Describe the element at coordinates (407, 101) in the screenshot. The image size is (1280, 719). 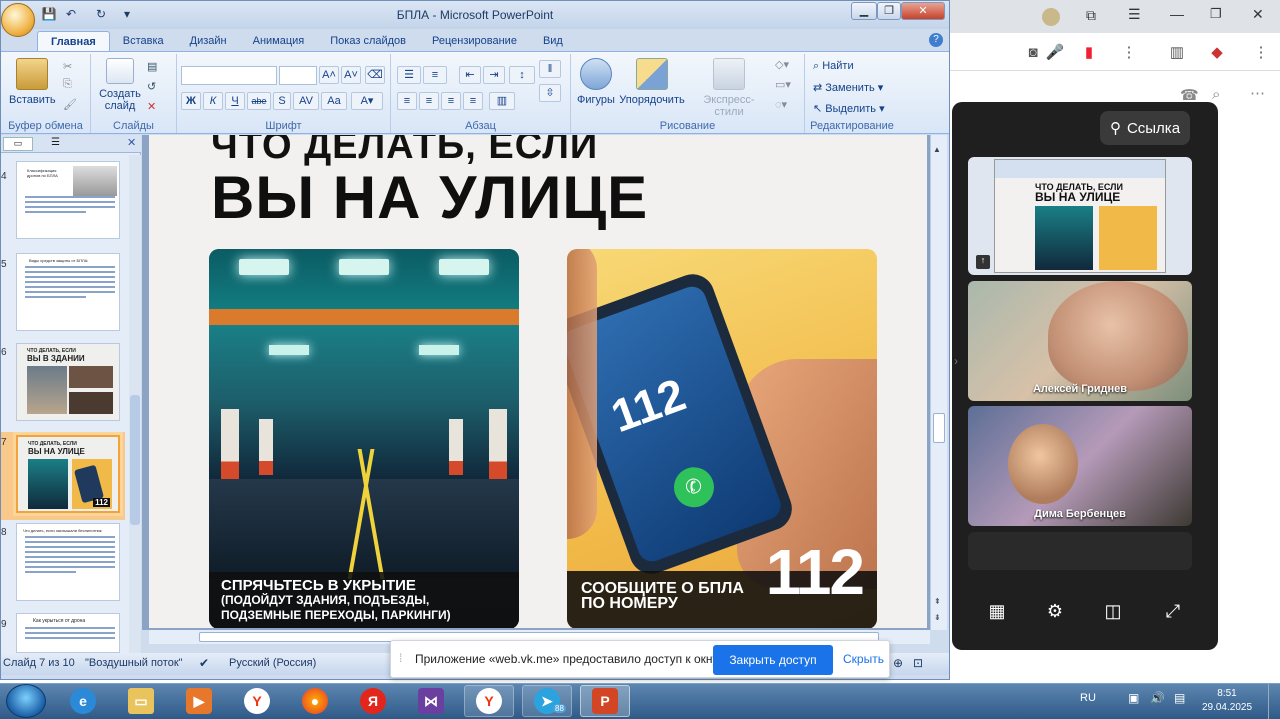
I see `align-left-icon: ≡` at that location.